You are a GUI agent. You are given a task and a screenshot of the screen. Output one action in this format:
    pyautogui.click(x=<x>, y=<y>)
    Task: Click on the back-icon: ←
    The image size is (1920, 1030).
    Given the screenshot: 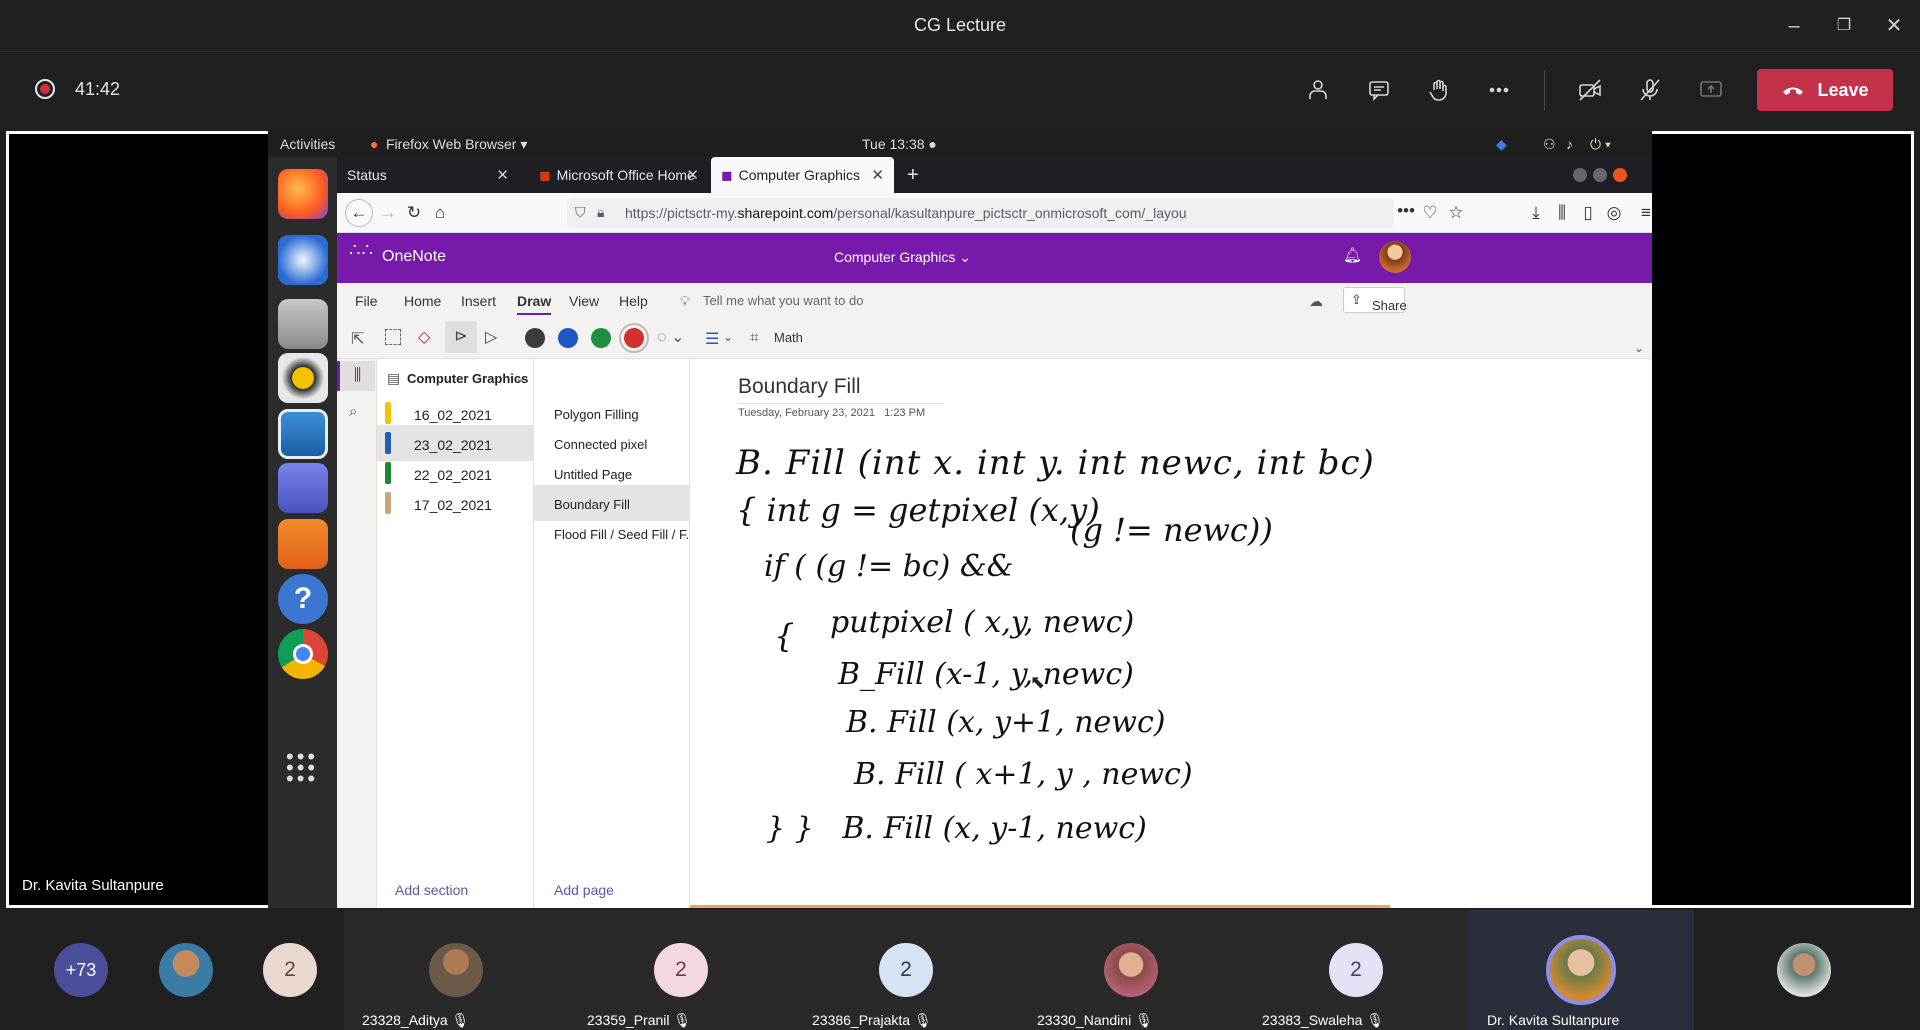 What is the action you would take?
    pyautogui.click(x=359, y=213)
    